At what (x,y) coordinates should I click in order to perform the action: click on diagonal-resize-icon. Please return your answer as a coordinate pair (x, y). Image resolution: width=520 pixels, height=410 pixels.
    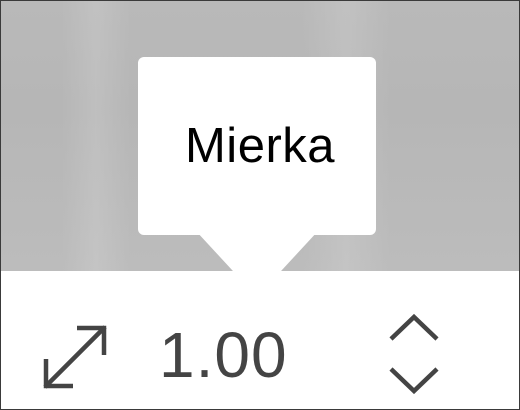
    Looking at the image, I should click on (75, 357).